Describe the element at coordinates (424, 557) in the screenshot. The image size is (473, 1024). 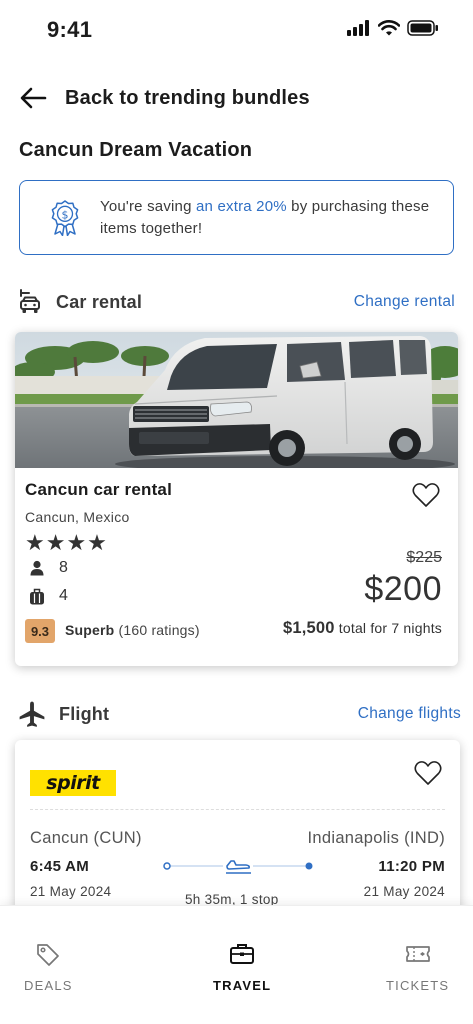
I see `original-price: $225` at that location.